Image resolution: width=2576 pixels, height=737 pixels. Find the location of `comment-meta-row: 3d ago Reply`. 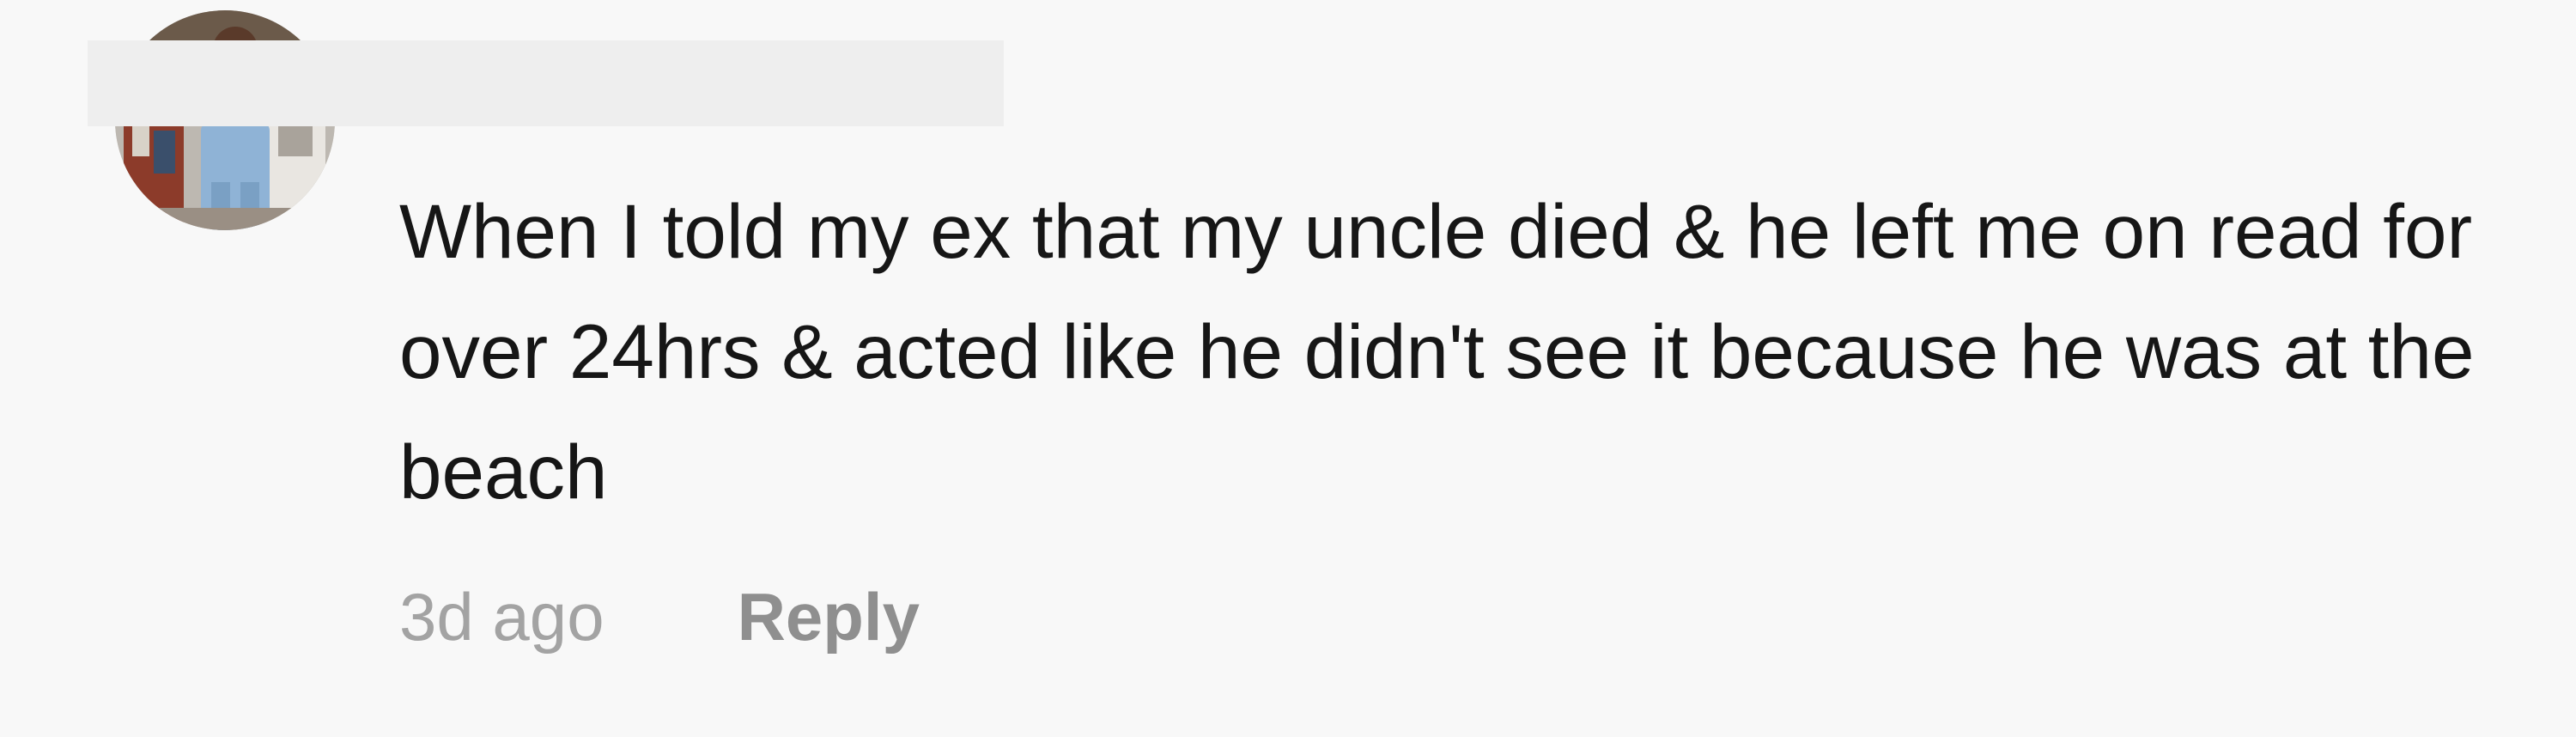

comment-meta-row: 3d ago Reply is located at coordinates (660, 617).